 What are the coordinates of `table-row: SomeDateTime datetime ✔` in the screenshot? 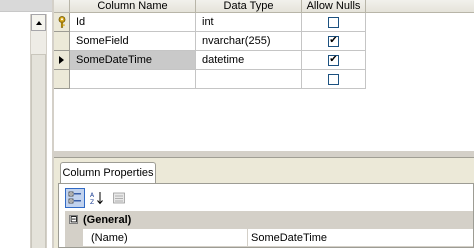 It's located at (264, 60).